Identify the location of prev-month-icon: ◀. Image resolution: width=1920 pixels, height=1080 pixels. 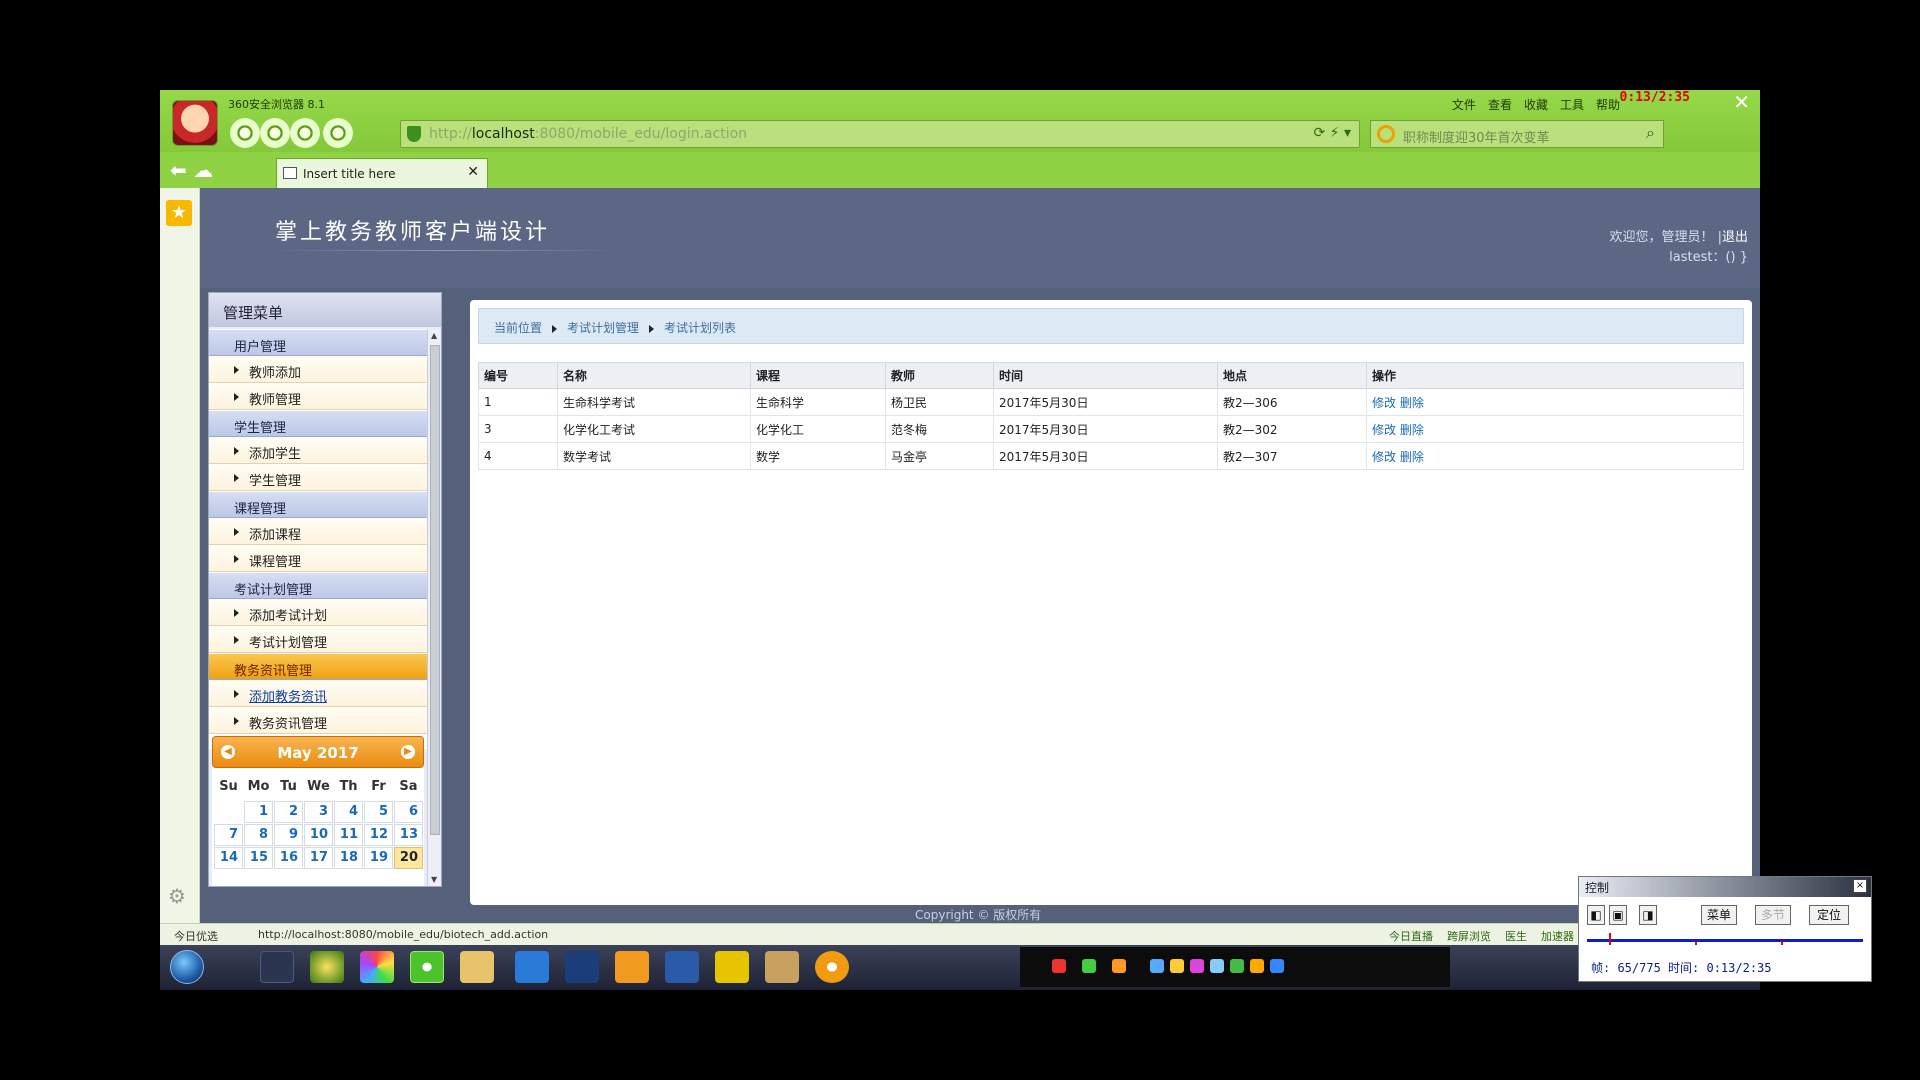
(228, 752).